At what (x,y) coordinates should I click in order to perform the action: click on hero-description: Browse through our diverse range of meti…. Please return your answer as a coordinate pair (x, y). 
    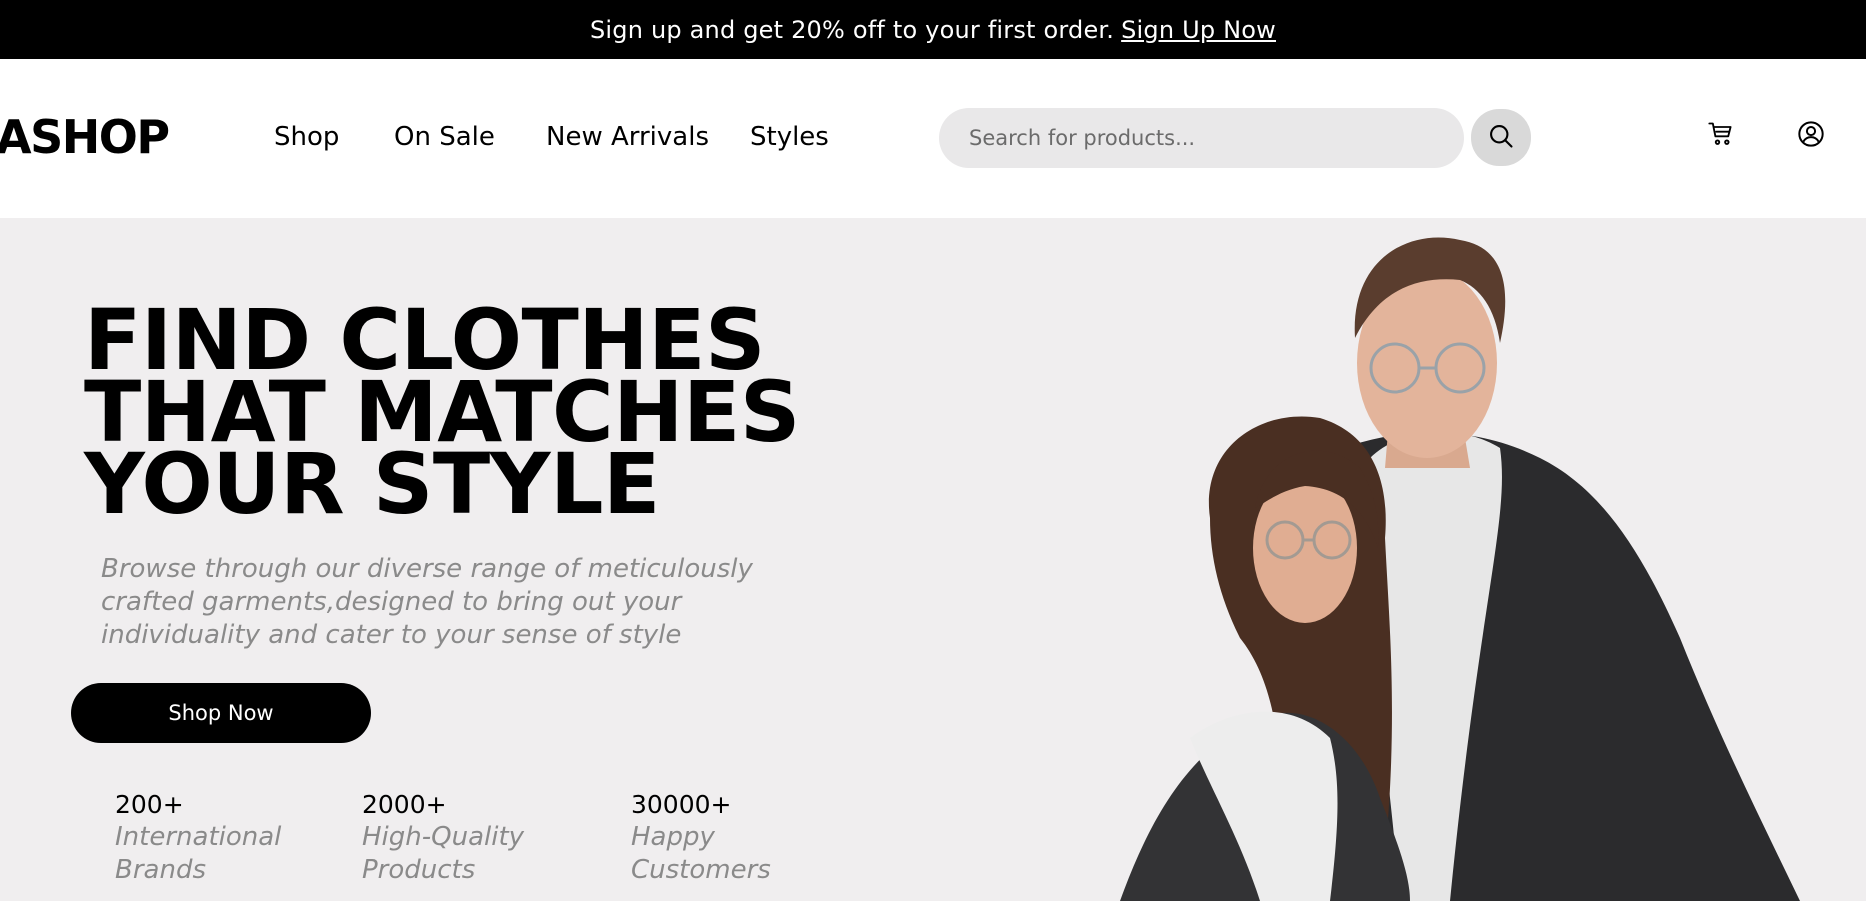
    Looking at the image, I should click on (427, 602).